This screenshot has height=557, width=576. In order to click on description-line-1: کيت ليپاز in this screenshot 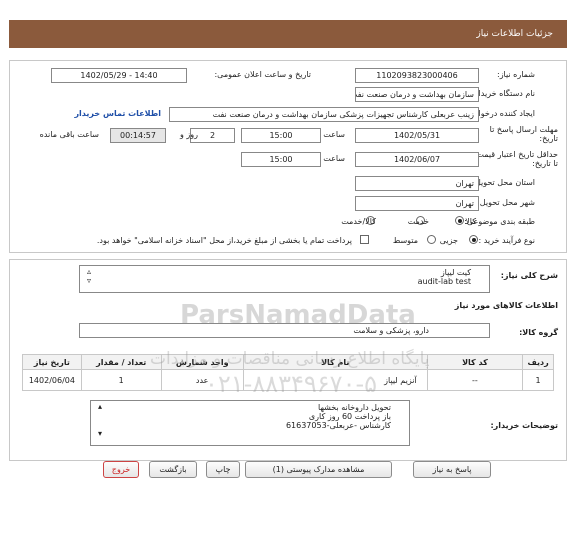, I will do `click(455, 272)`.